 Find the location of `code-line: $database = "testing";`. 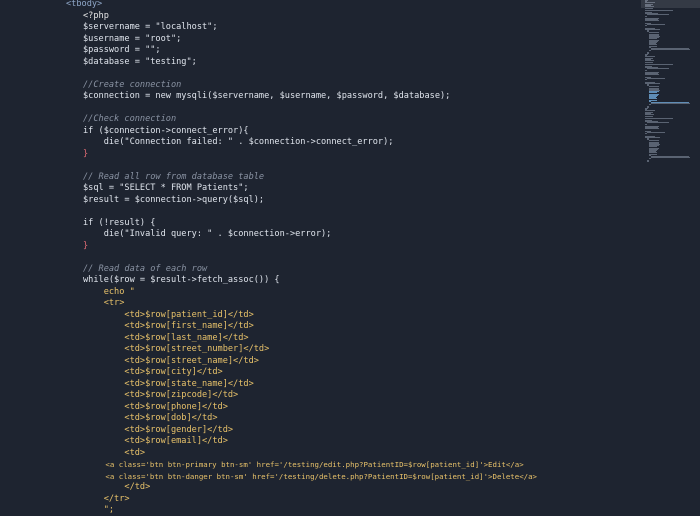

code-line: $database = "testing"; is located at coordinates (140, 62).